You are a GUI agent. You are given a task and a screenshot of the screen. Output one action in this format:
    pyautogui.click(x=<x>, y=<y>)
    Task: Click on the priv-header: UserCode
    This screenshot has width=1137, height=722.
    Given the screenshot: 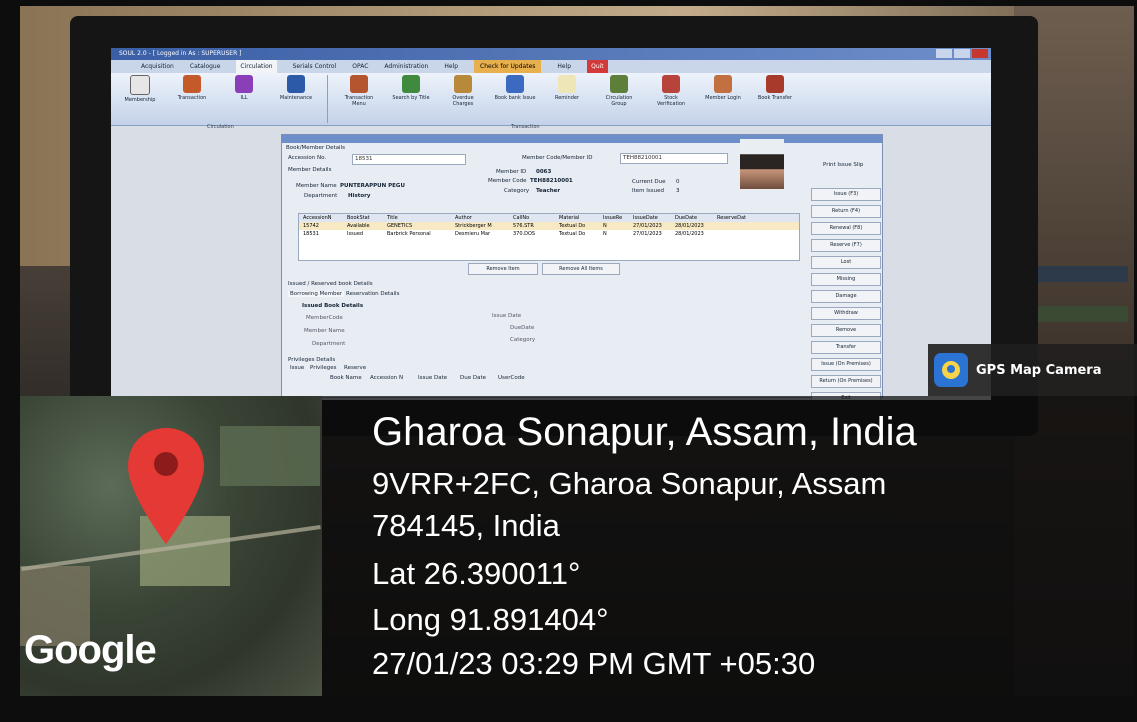 What is the action you would take?
    pyautogui.click(x=511, y=378)
    